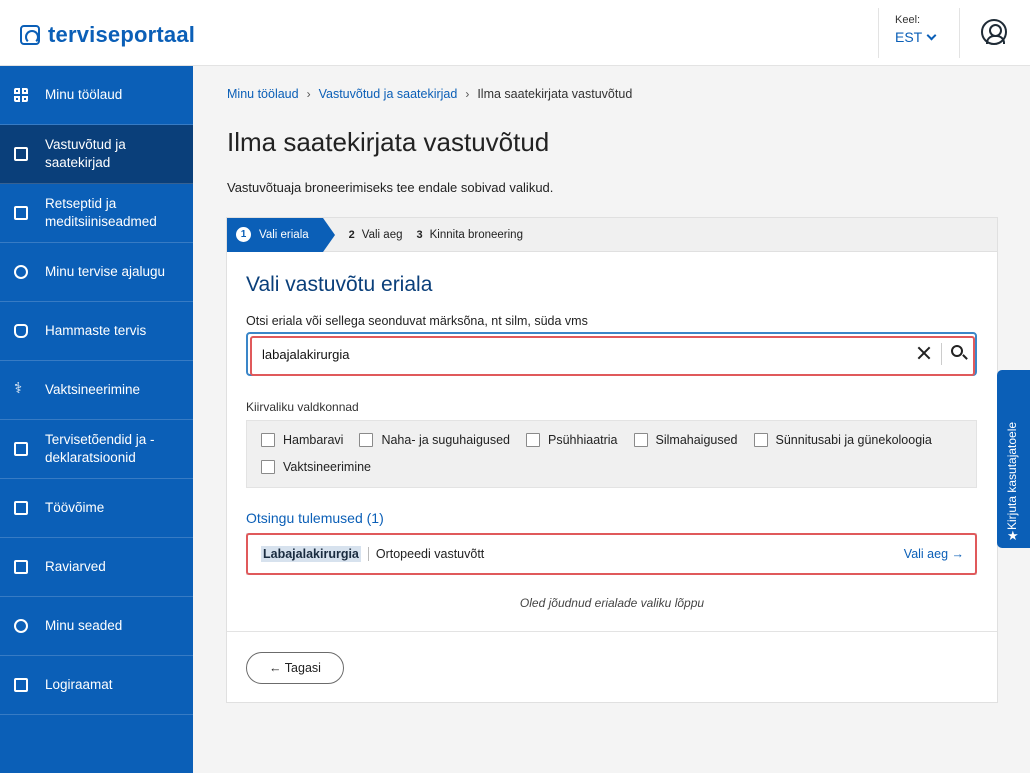 This screenshot has width=1030, height=773. I want to click on language-label: Keel:, so click(908, 20).